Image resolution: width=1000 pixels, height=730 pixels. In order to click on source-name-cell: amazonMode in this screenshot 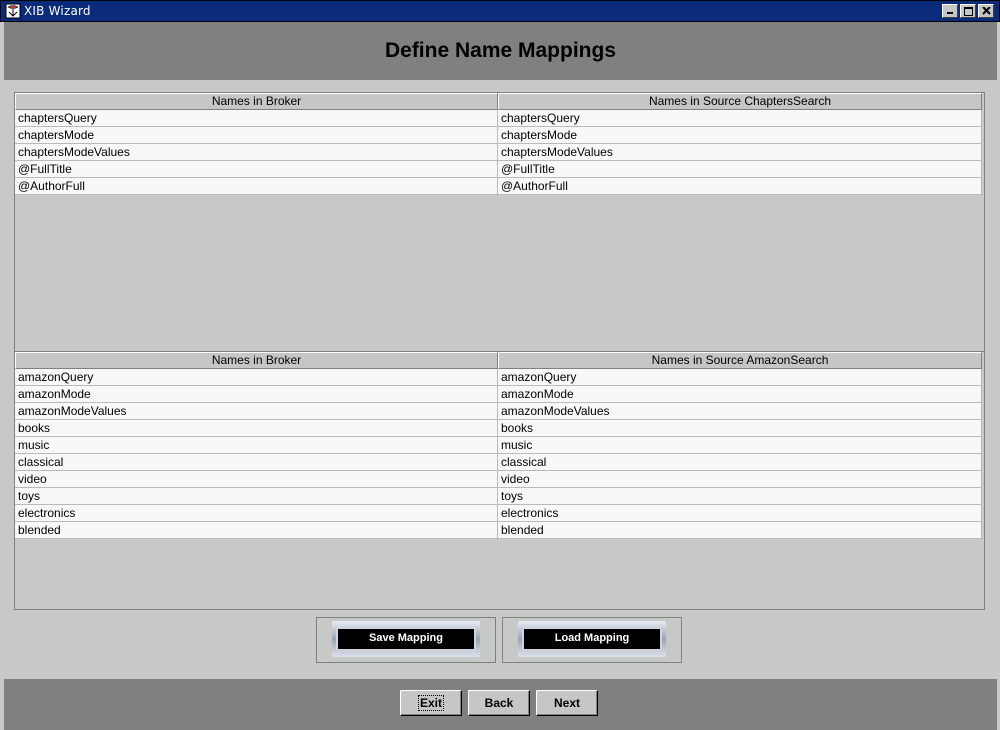, I will do `click(740, 394)`.